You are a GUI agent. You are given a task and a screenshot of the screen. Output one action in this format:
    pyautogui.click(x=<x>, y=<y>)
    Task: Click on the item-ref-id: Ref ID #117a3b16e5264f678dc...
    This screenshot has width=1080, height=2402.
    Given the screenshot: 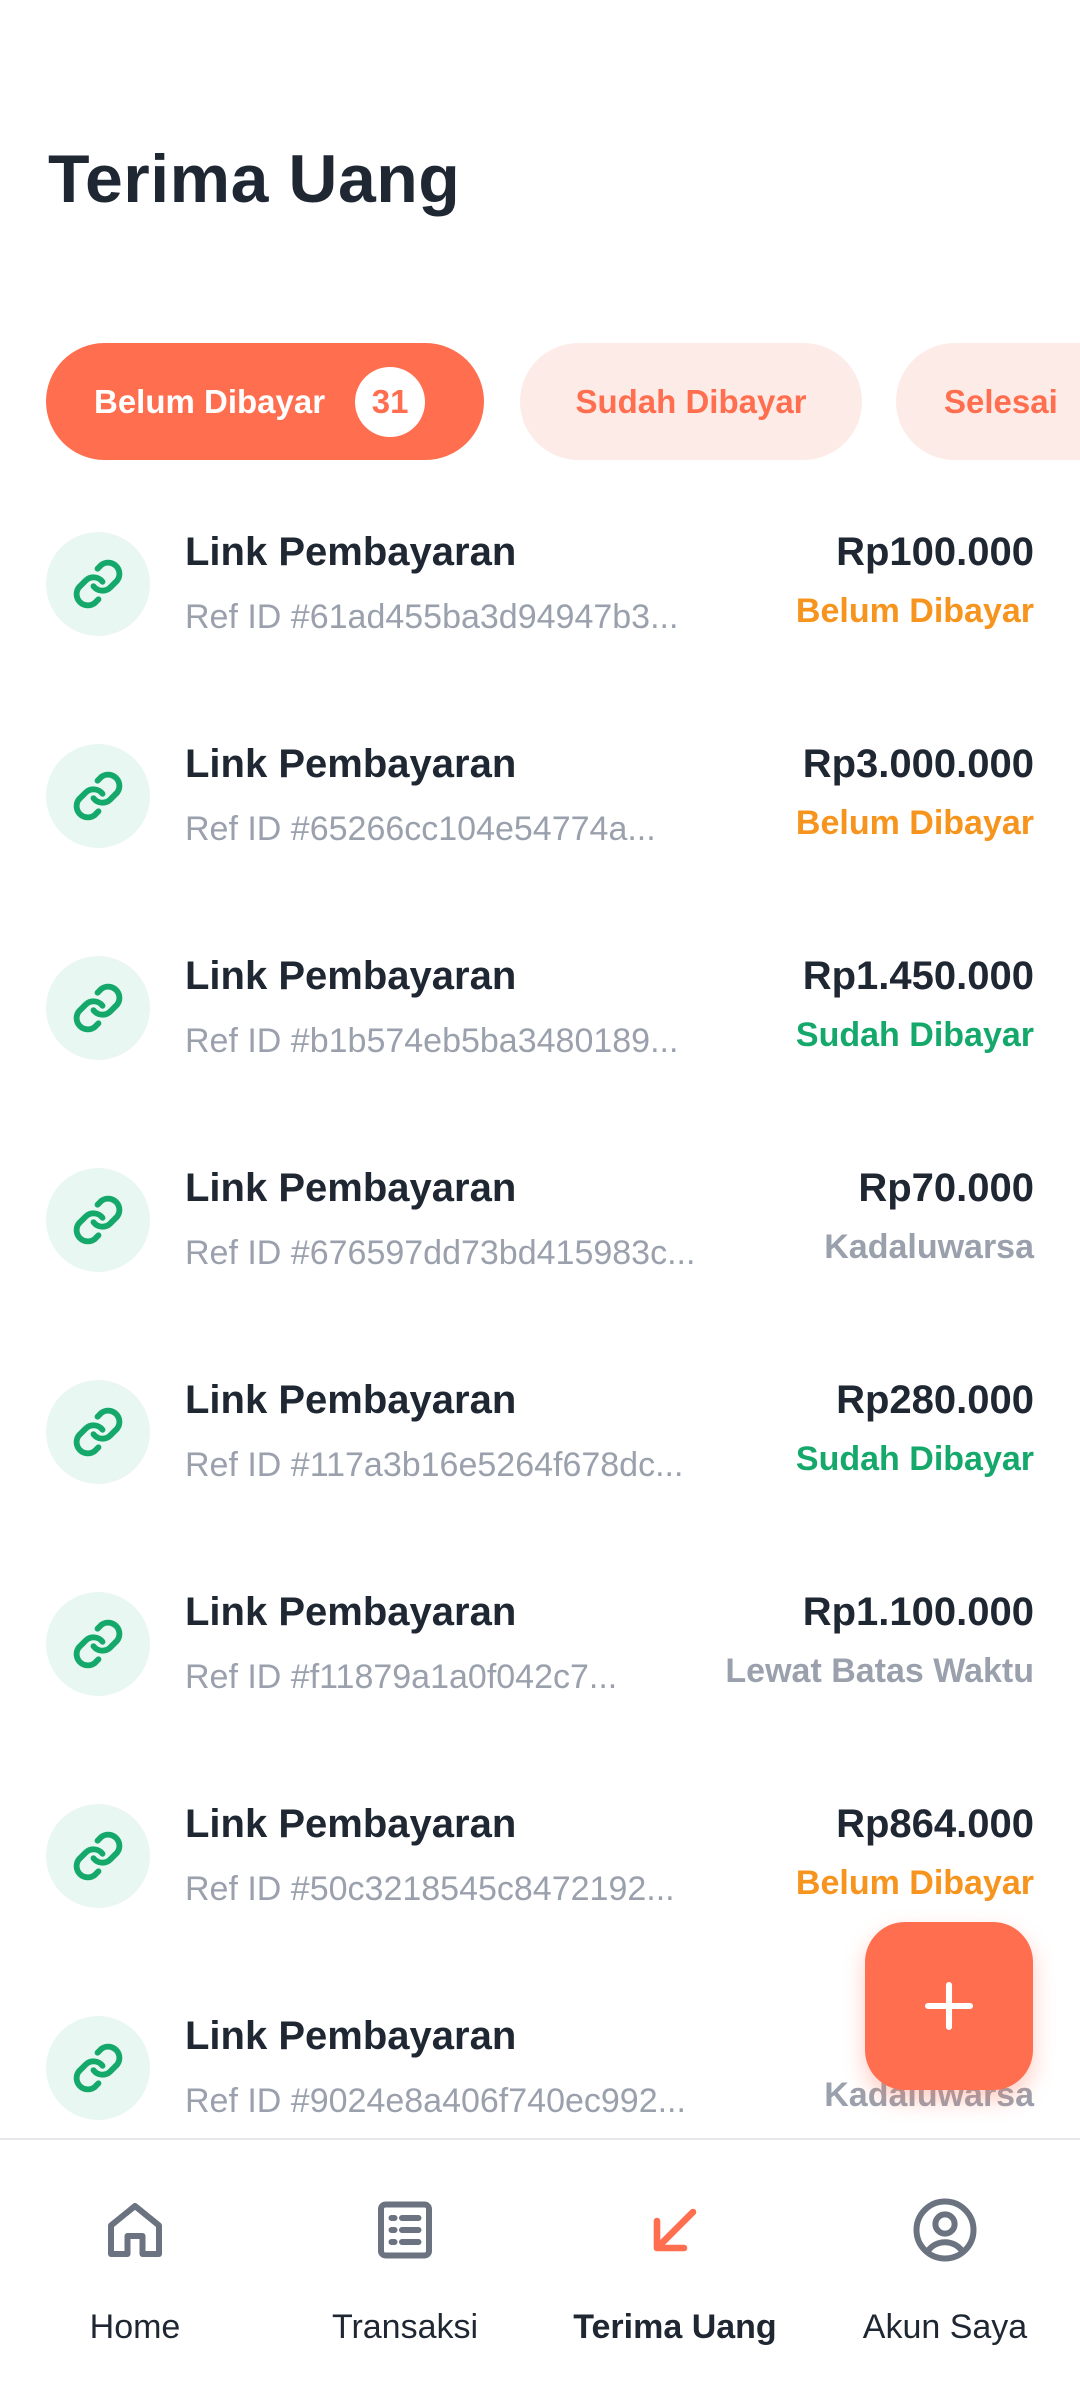 What is the action you would take?
    pyautogui.click(x=434, y=1465)
    